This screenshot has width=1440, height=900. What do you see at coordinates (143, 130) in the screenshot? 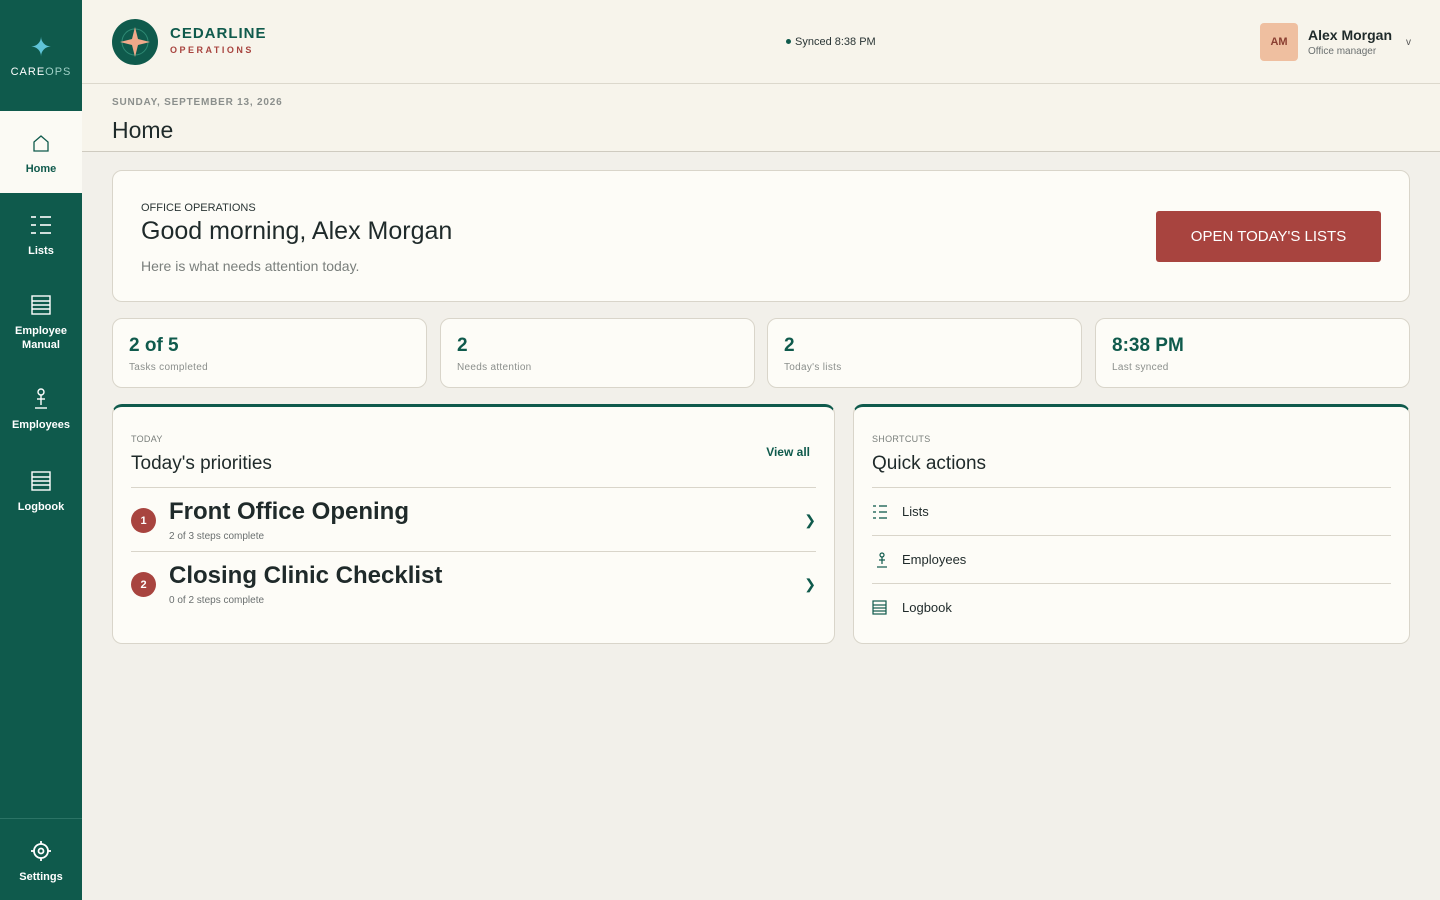
I see `page-title: Home` at bounding box center [143, 130].